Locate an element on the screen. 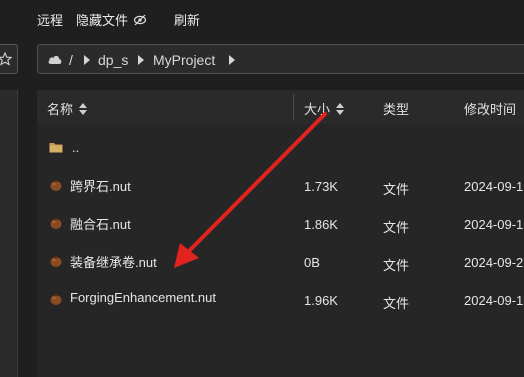 The image size is (524, 377). column-name: 名称 is located at coordinates (67, 108).